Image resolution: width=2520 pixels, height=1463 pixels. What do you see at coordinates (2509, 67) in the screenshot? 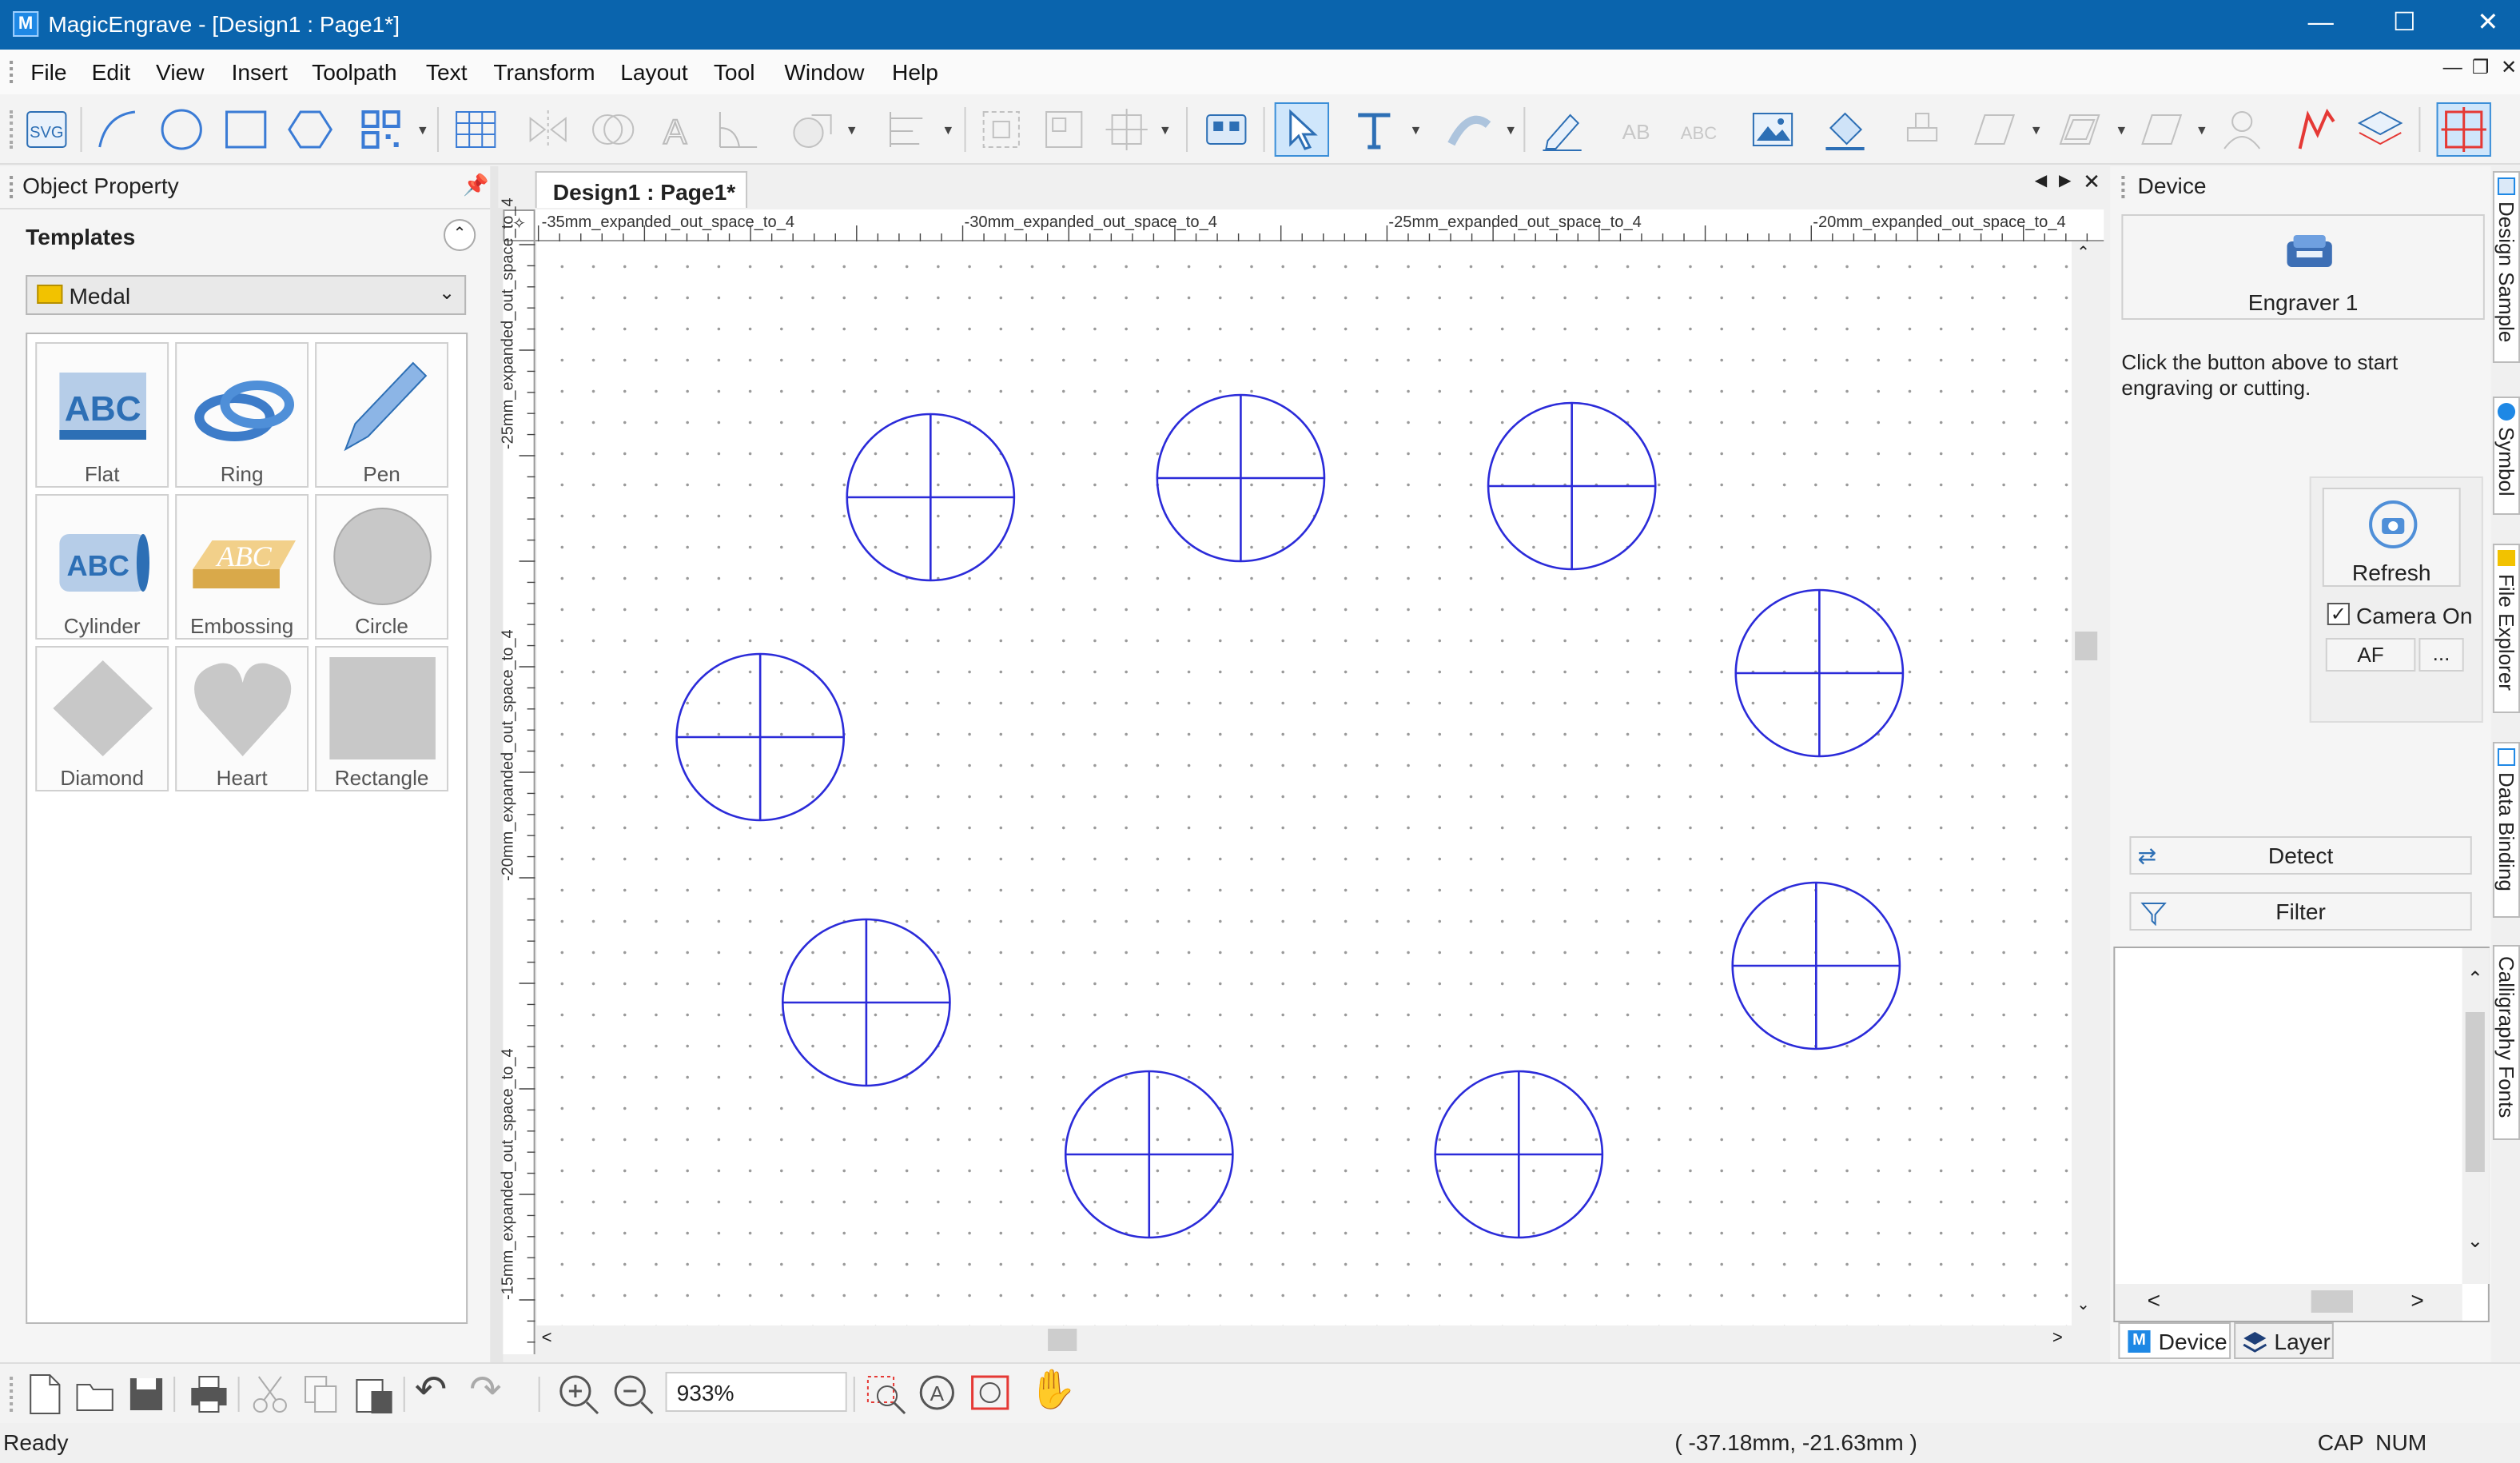
I see `mdi-close-button: ✕` at bounding box center [2509, 67].